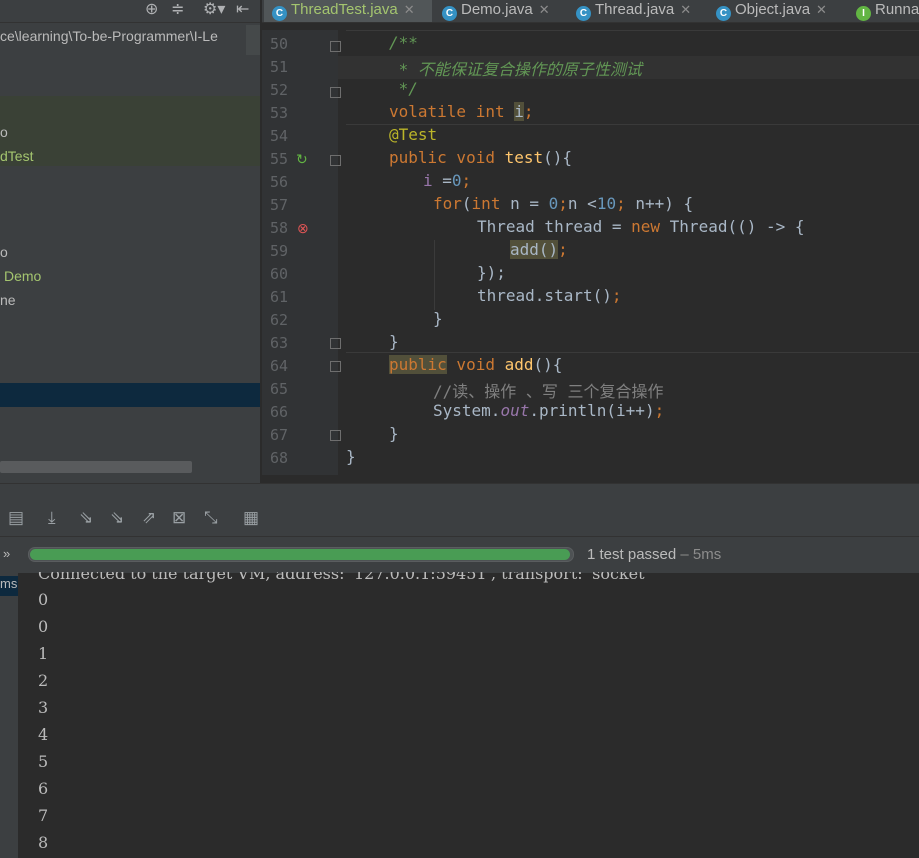 Image resolution: width=919 pixels, height=858 pixels. Describe the element at coordinates (659, 203) in the screenshot. I see `code: n++) {` at that location.